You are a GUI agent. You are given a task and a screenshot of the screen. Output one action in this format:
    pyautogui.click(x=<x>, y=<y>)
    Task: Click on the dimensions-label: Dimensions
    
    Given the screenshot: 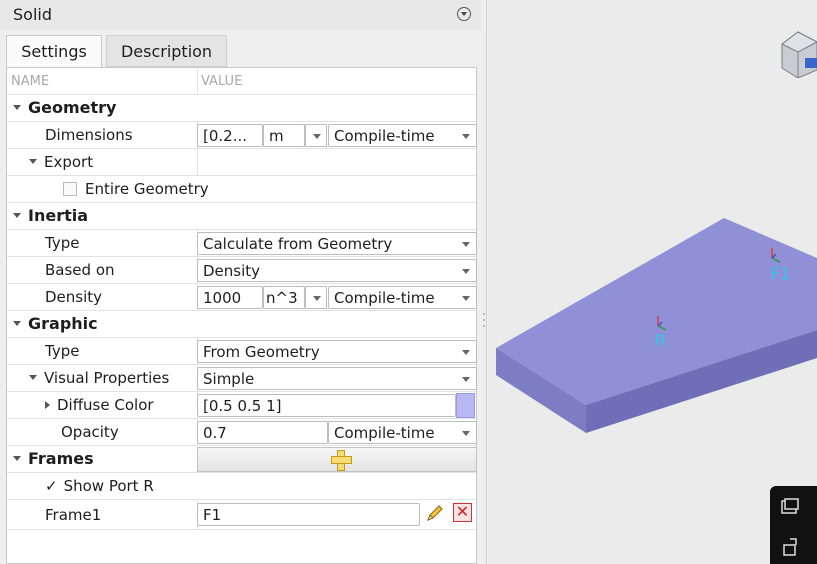 What is the action you would take?
    pyautogui.click(x=89, y=135)
    